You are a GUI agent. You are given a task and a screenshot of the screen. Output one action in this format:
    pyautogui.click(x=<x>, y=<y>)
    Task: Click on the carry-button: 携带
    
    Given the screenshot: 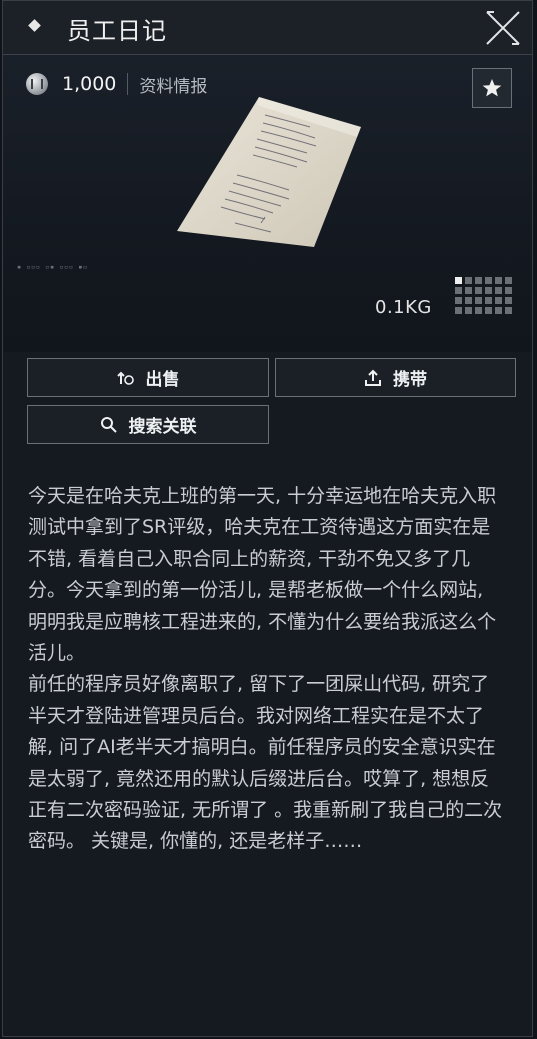 What is the action you would take?
    pyautogui.click(x=395, y=377)
    